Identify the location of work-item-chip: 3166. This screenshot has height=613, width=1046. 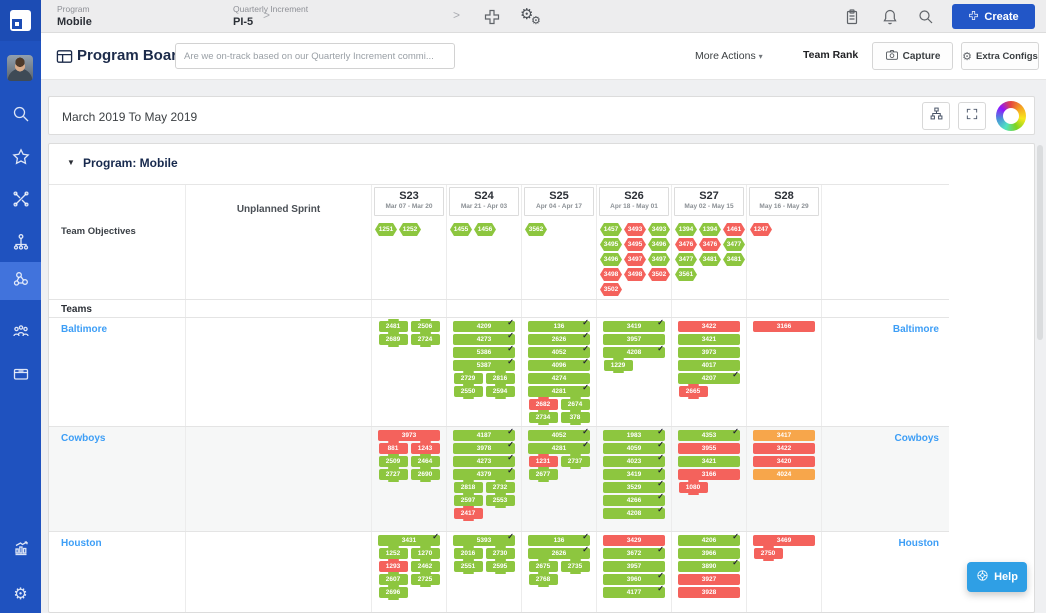
(709, 474).